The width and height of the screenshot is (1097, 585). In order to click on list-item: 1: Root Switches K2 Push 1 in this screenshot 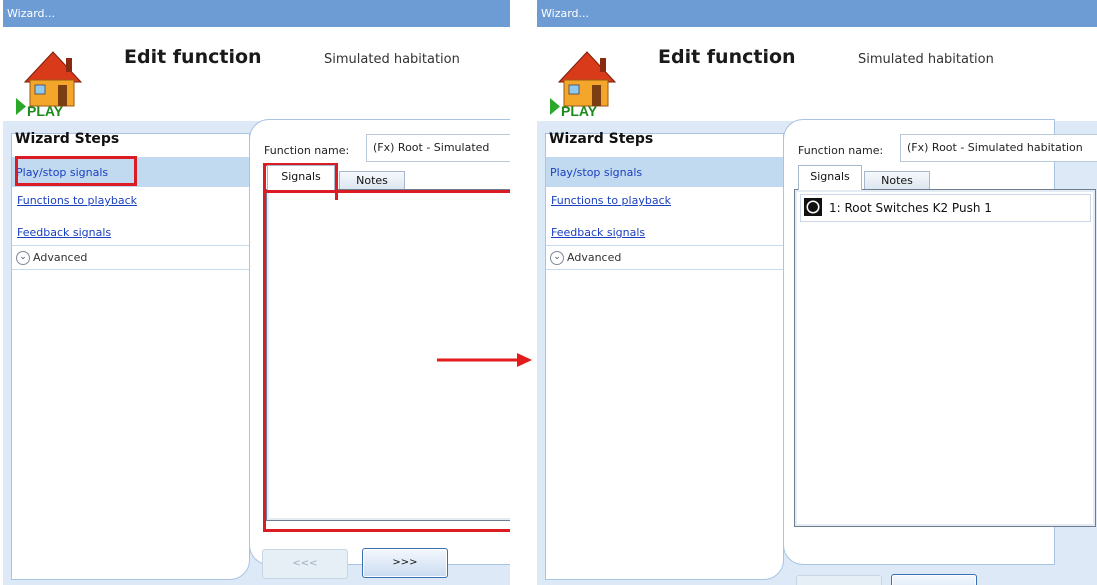, I will do `click(945, 208)`.